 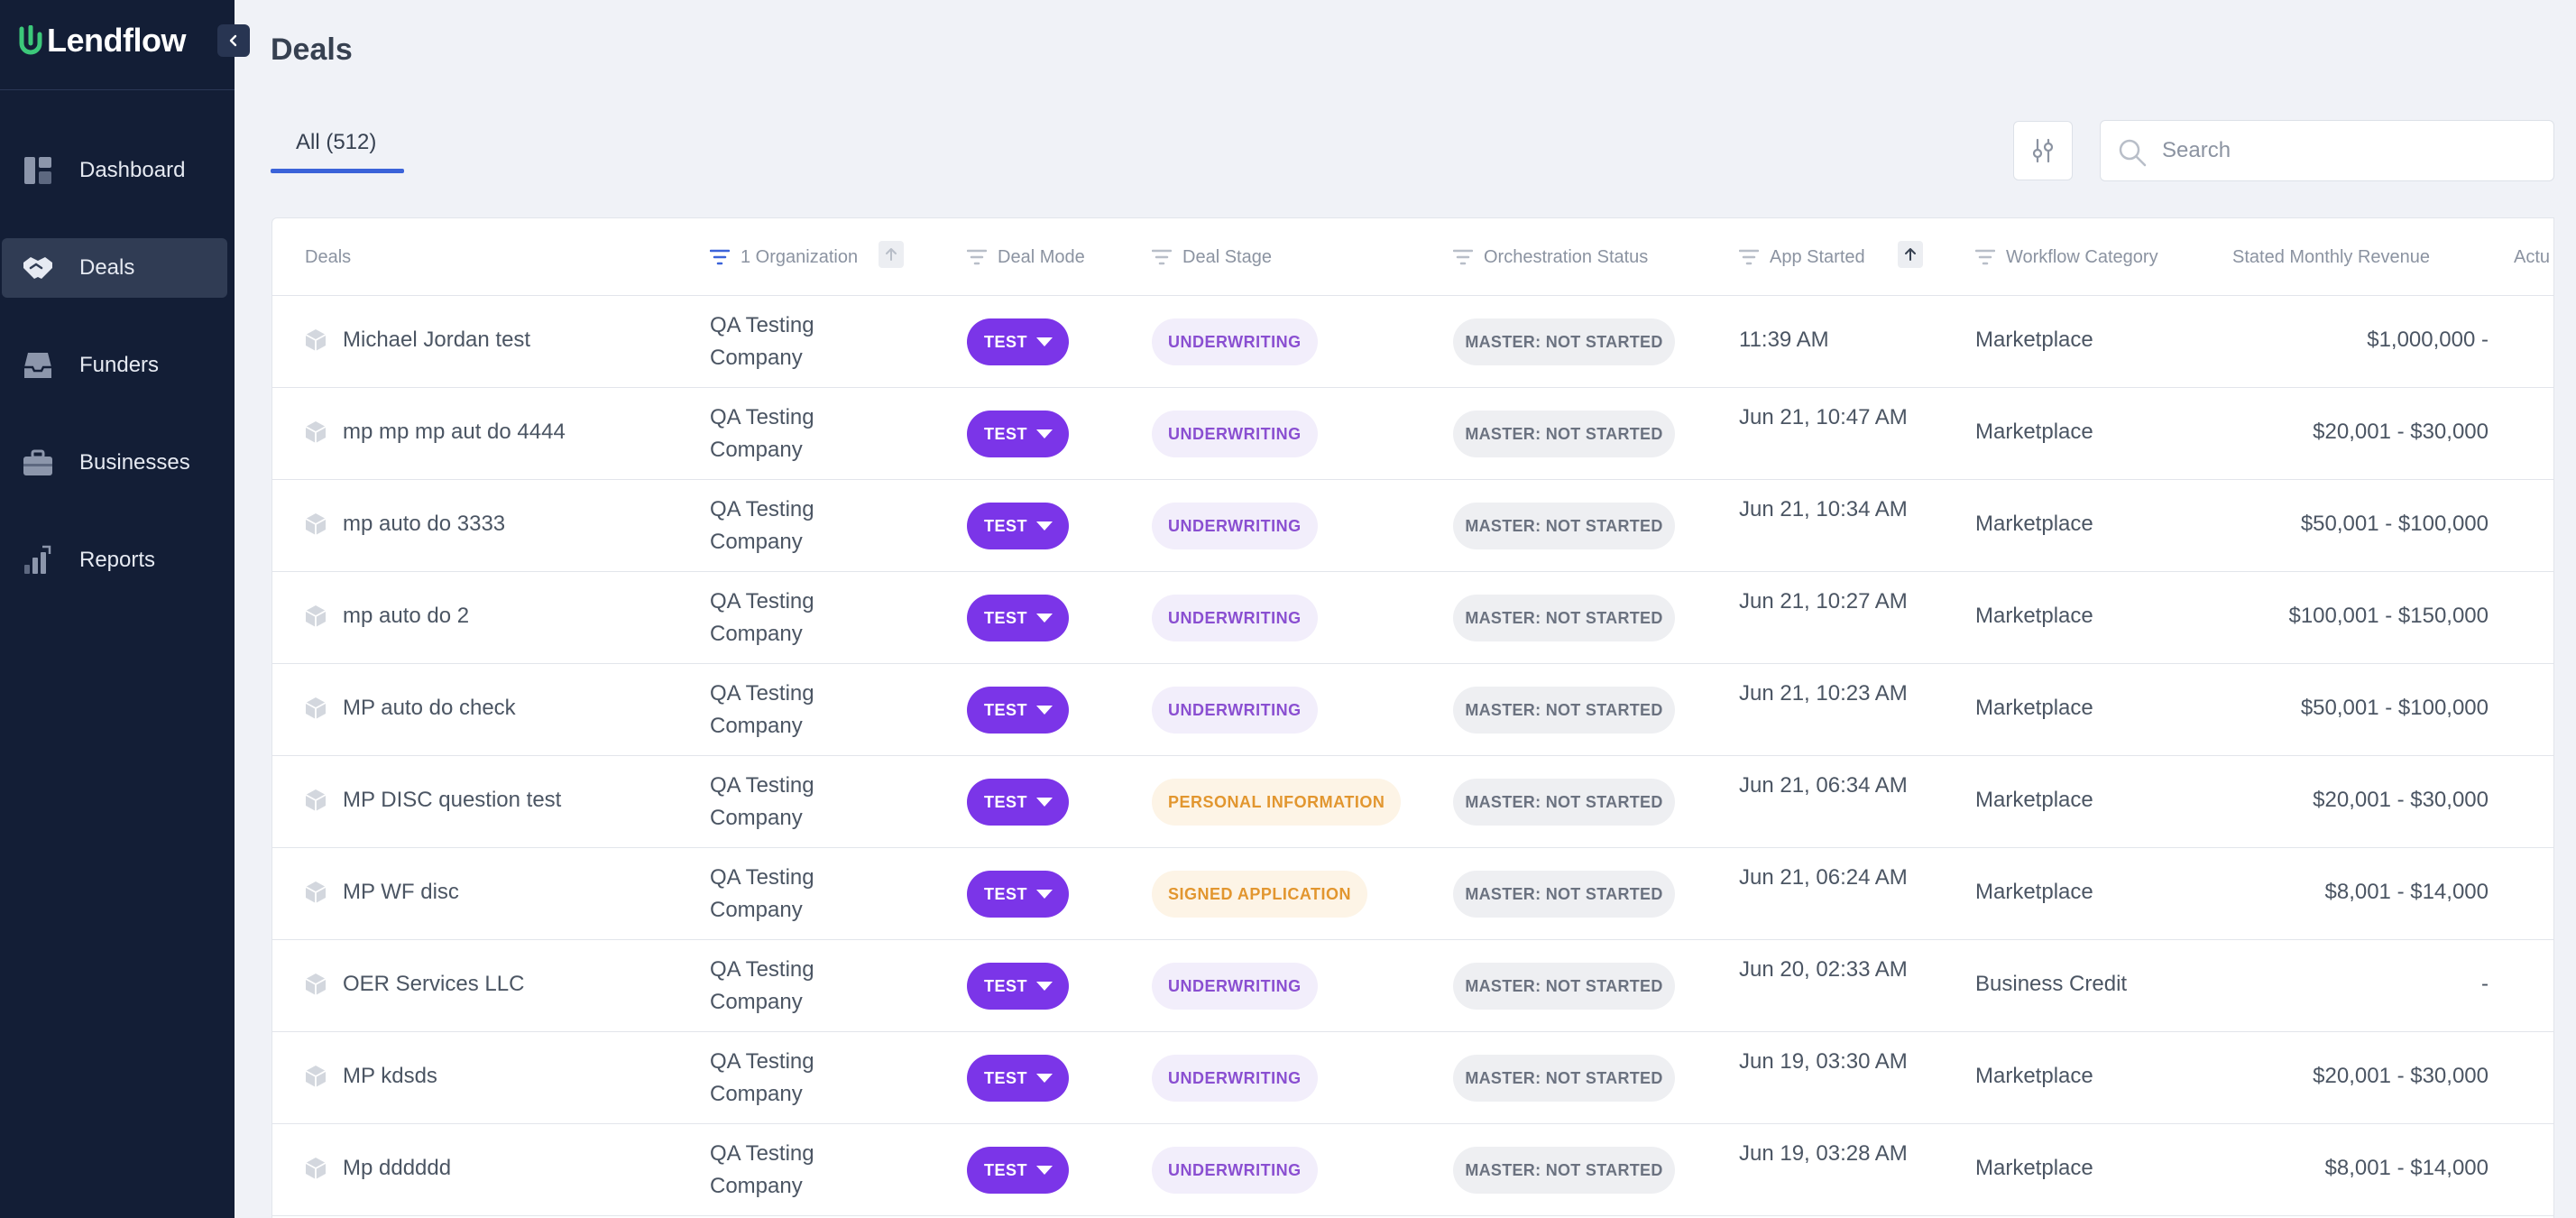 I want to click on app-started-time: Jun 21, 06:34 AM, so click(x=1823, y=786).